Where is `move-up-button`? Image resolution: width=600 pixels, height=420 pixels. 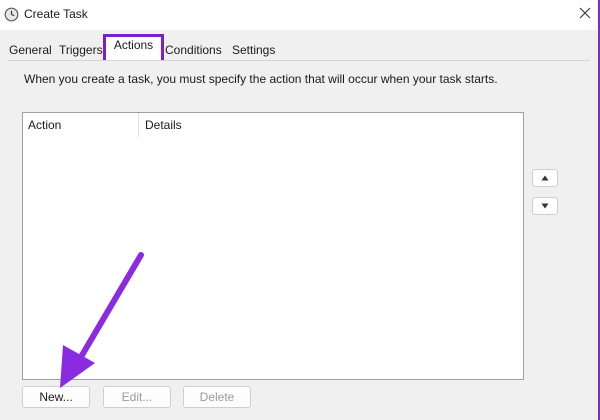
move-up-button is located at coordinates (545, 178).